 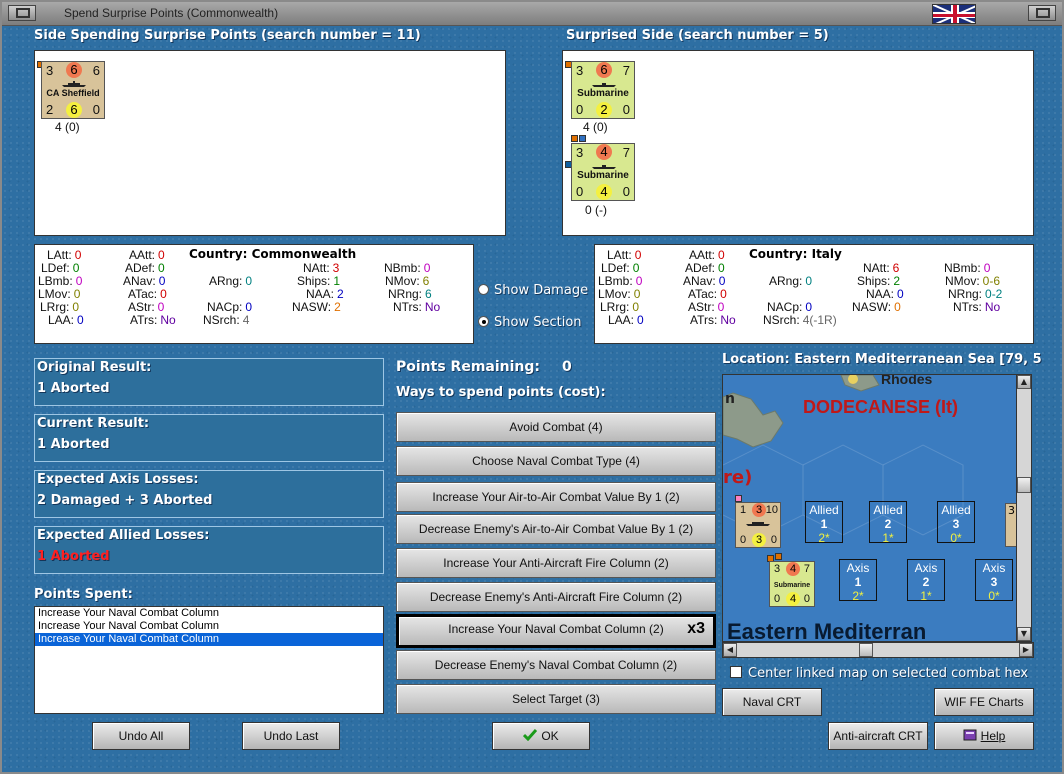 I want to click on counter-value: 3, so click(x=759, y=510).